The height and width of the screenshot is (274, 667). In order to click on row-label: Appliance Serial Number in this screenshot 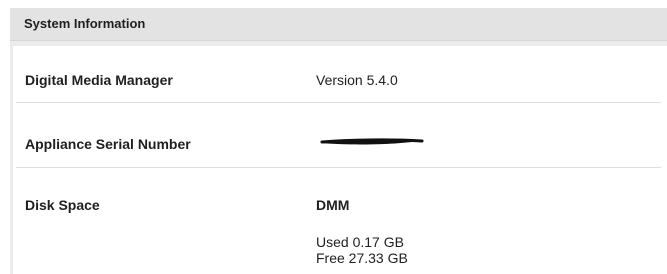, I will do `click(108, 144)`.